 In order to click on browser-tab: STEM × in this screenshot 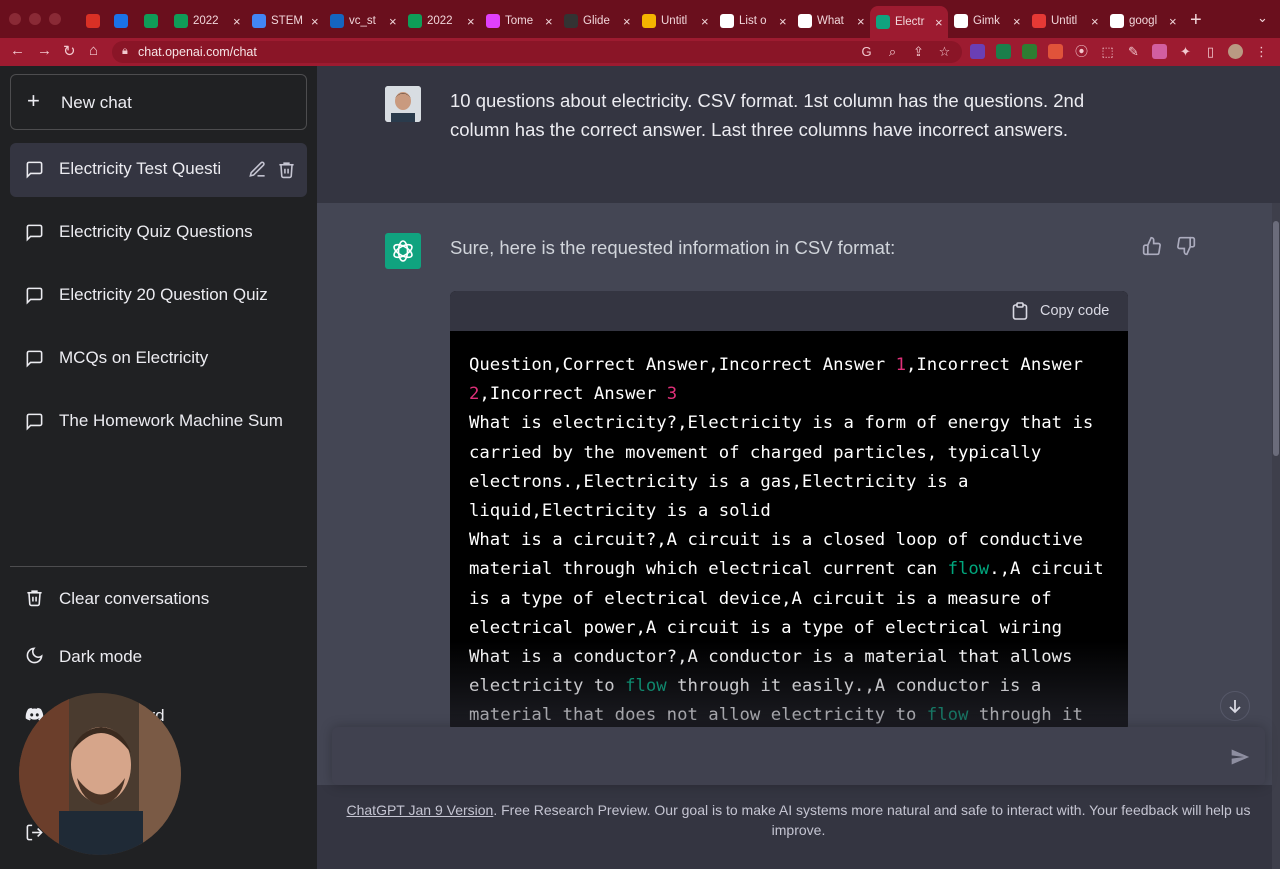, I will do `click(285, 21)`.